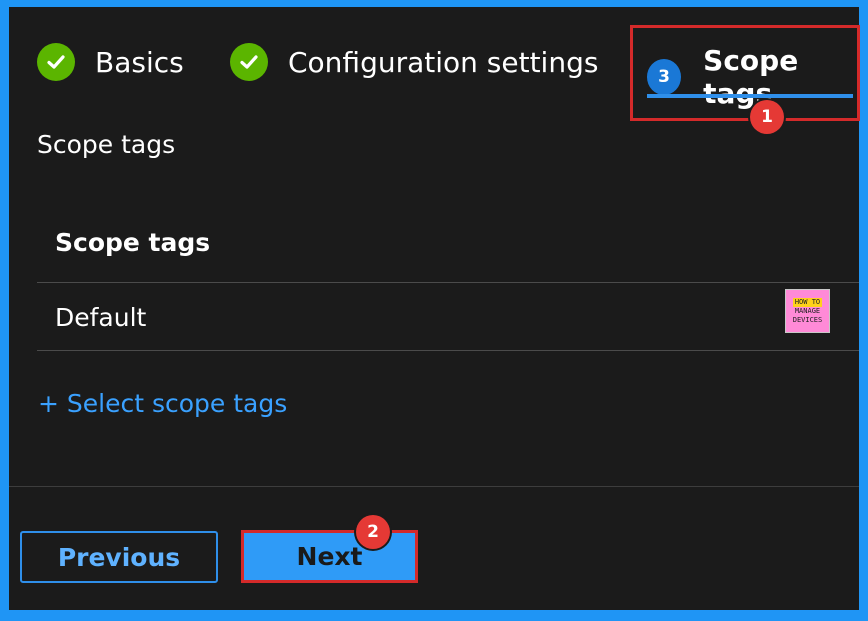 The height and width of the screenshot is (621, 868). I want to click on previous-button: Previous, so click(119, 557).